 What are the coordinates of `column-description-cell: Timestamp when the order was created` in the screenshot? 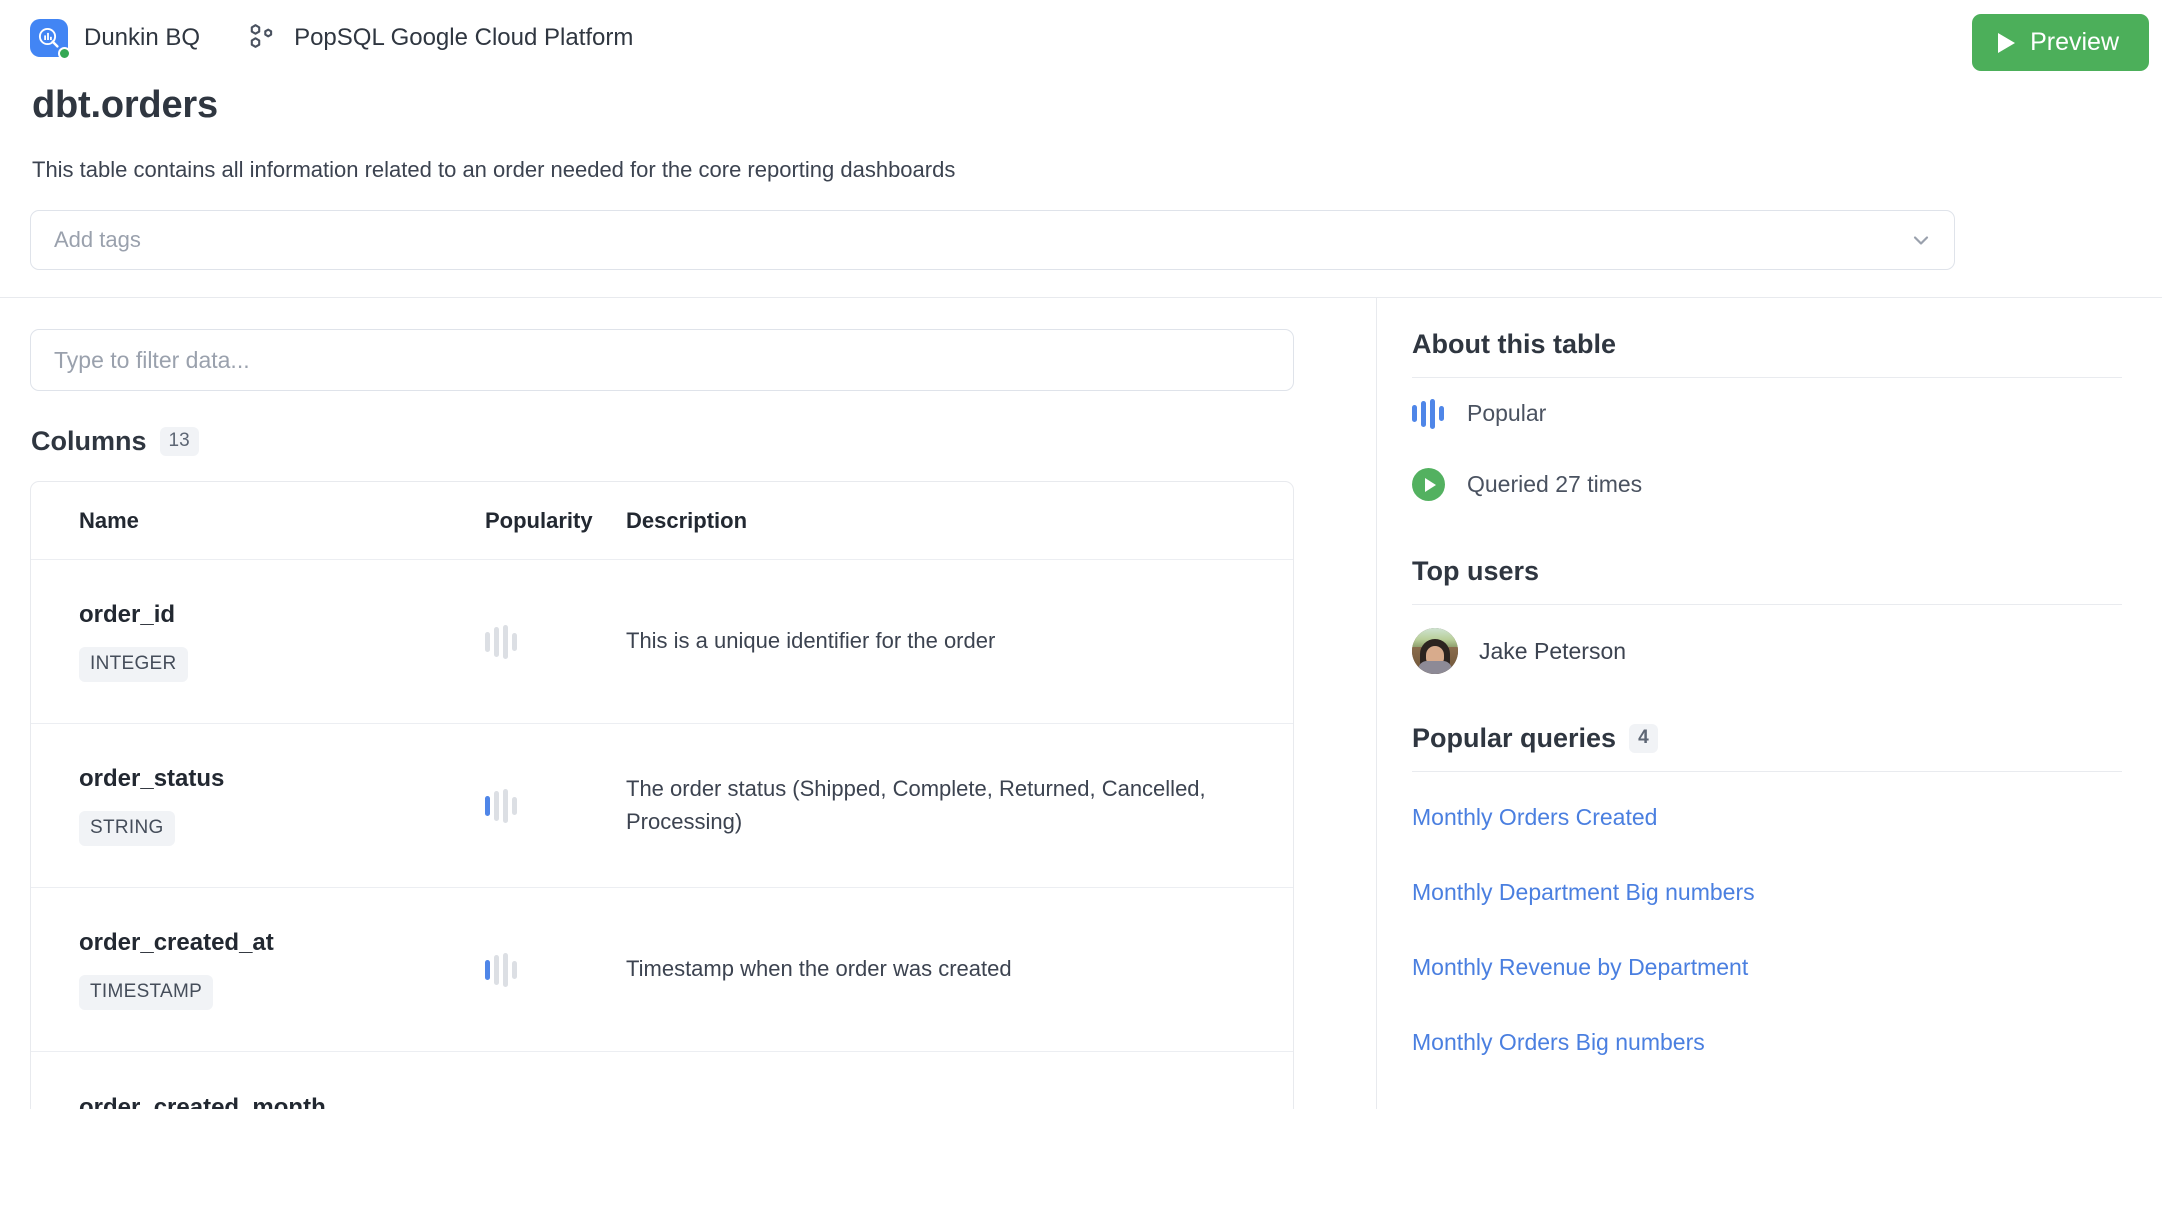 It's located at (959, 969).